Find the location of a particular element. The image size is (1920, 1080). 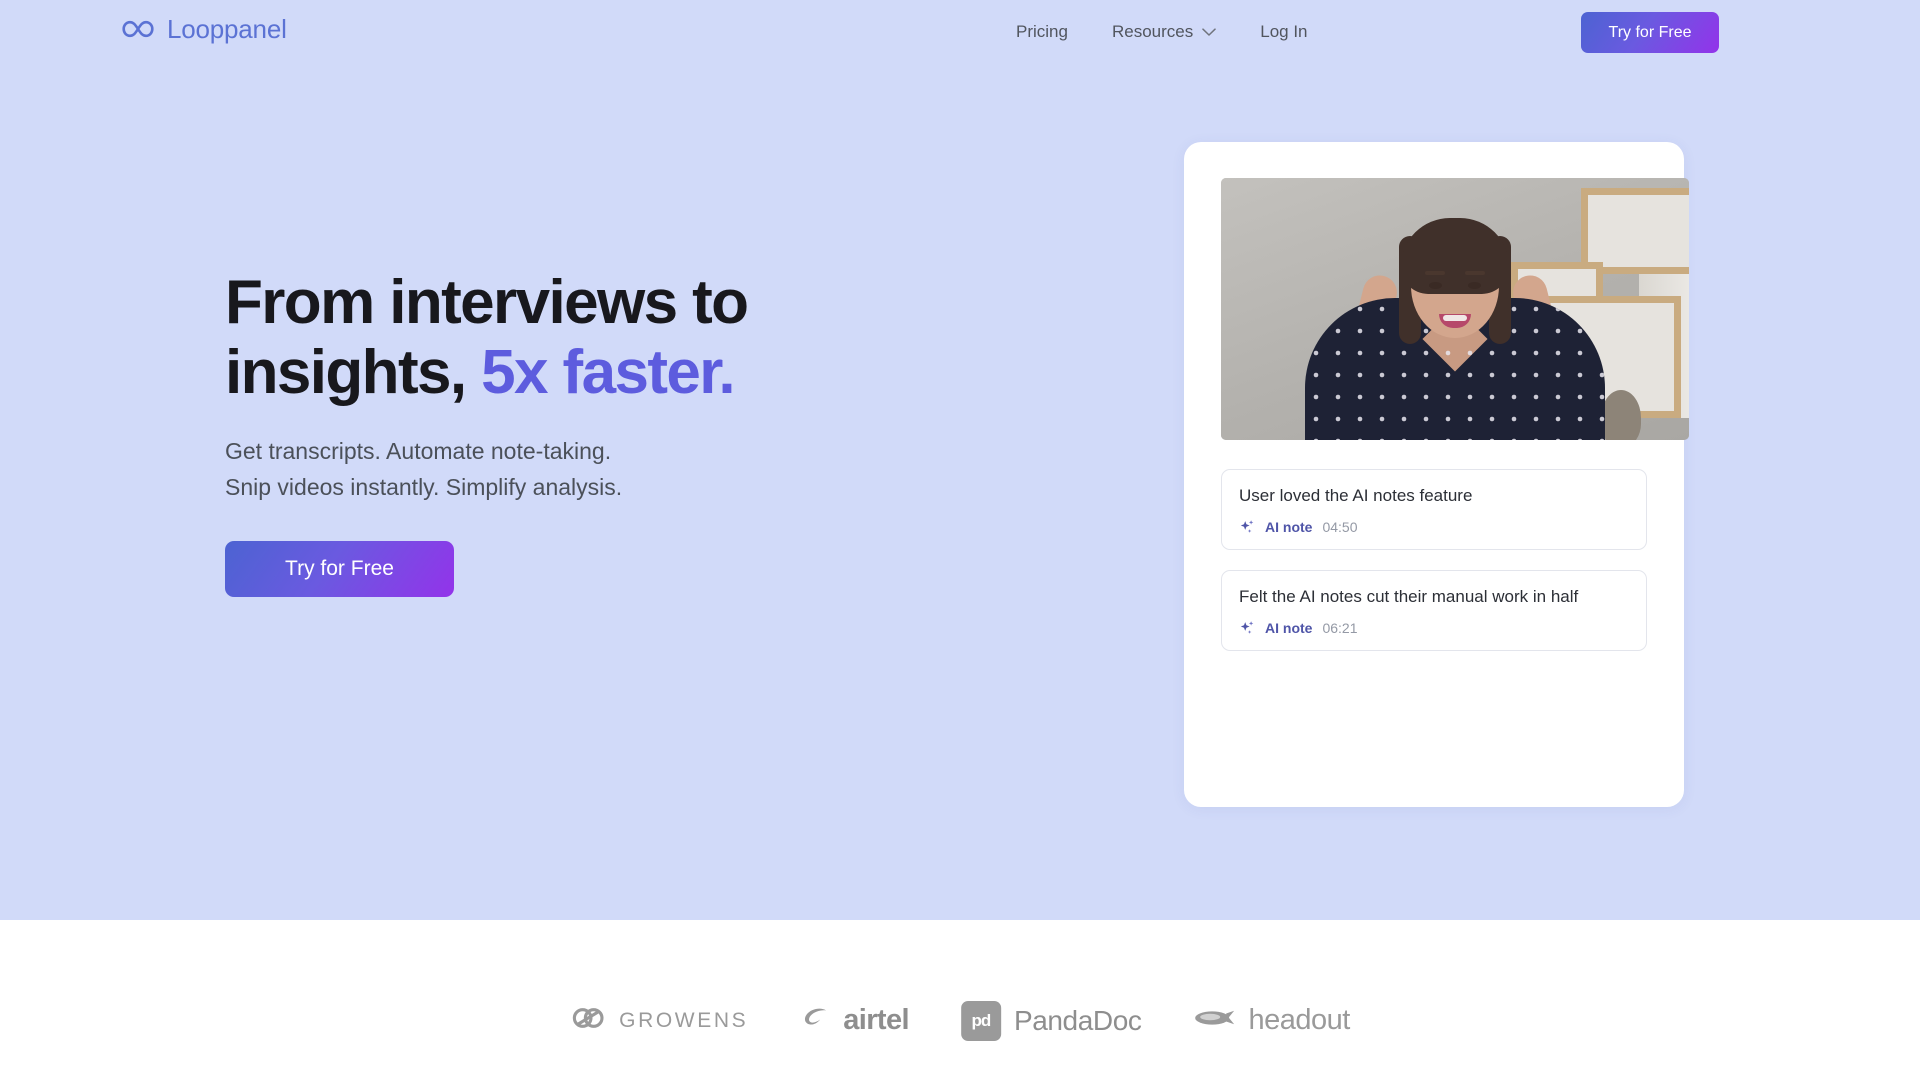

nav-try-for-free-button: Try for Free is located at coordinates (1650, 32).